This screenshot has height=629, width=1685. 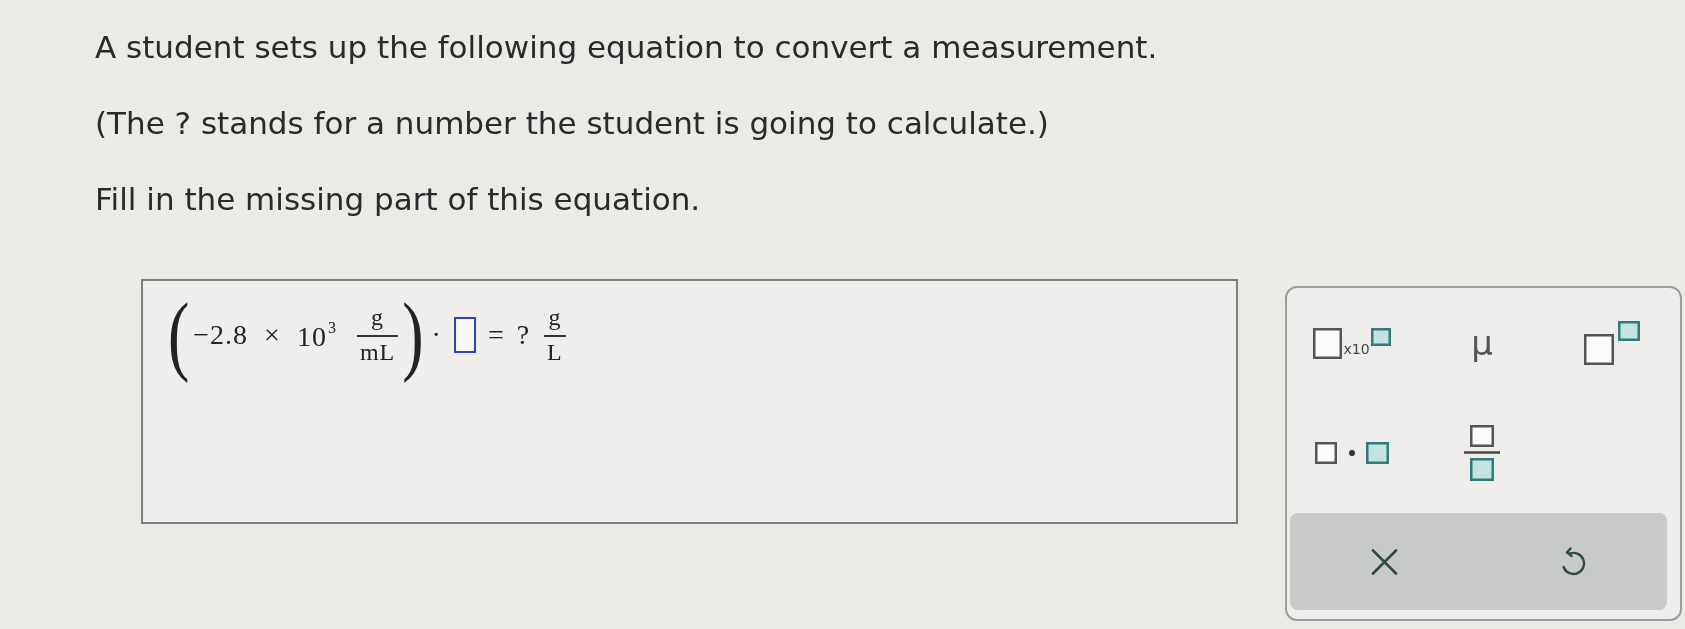 What do you see at coordinates (523, 335) in the screenshot?
I see `unknown-value: ?` at bounding box center [523, 335].